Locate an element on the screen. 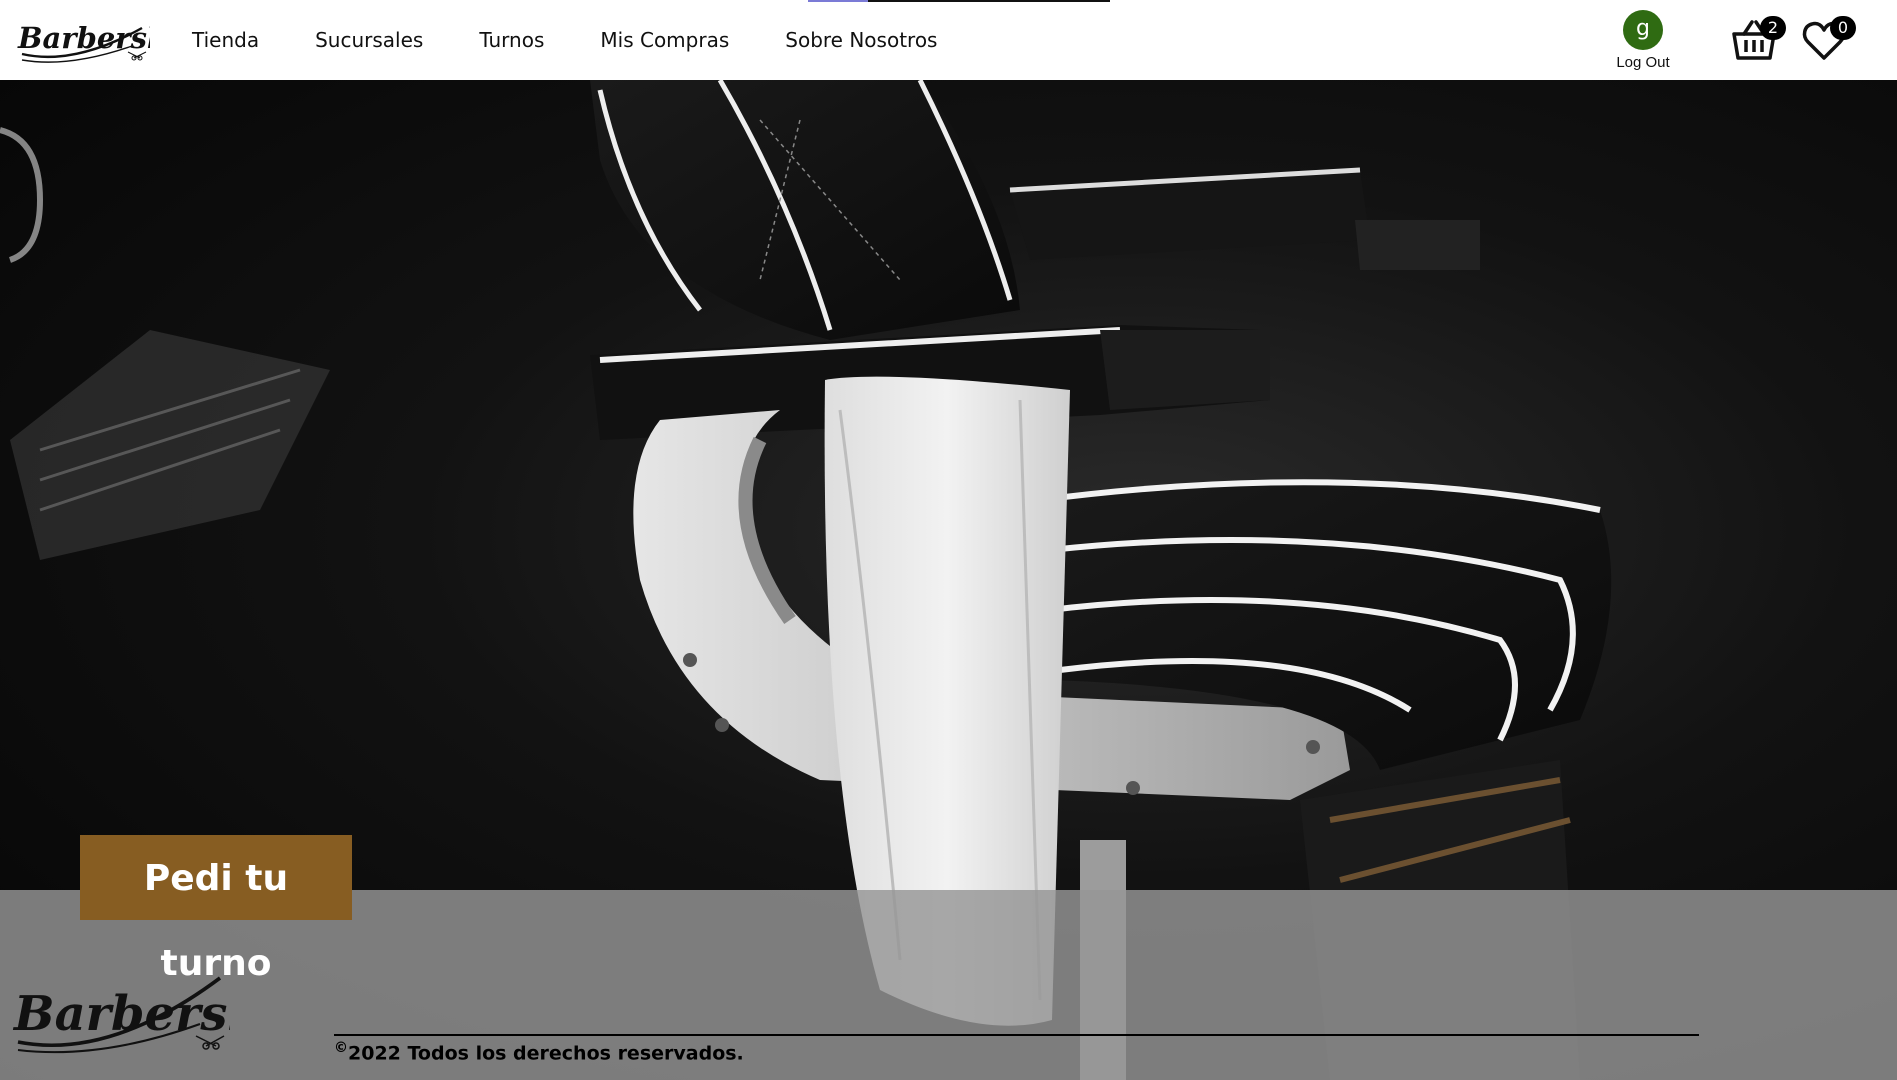  user-menu: g Log Out is located at coordinates (1643, 40).